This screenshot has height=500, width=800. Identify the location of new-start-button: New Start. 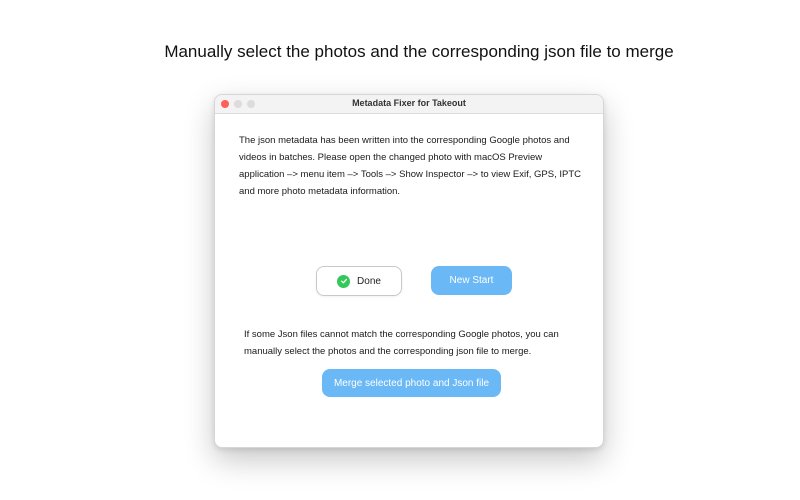
(471, 280).